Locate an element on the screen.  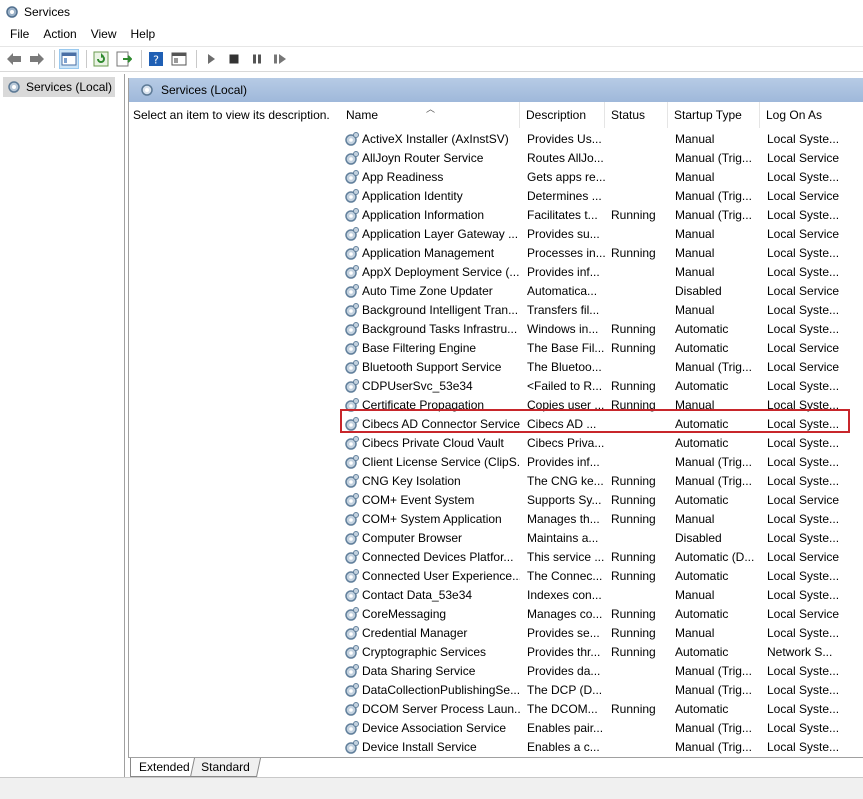
column-header-log-on-as: Log On As is located at coordinates (811, 115).